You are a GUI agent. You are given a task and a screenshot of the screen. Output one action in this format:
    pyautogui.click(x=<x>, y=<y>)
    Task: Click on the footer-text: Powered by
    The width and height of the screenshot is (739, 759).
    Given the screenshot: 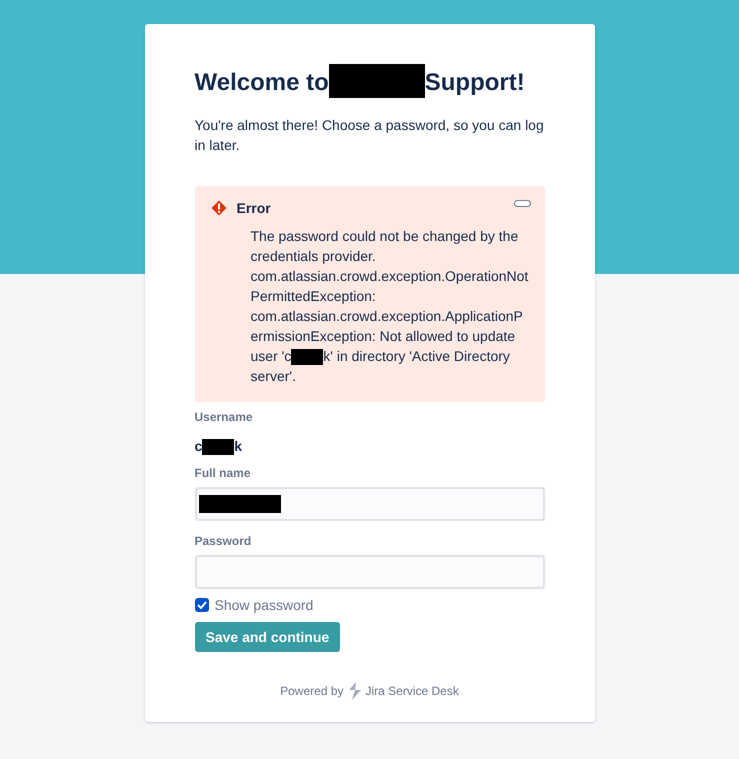 What is the action you would take?
    pyautogui.click(x=312, y=691)
    